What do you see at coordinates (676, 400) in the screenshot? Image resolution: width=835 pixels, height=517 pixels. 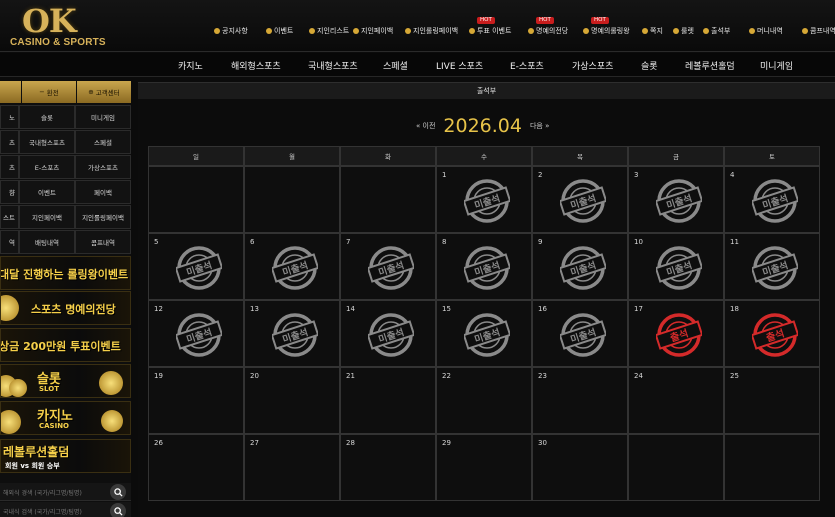 I see `calendar-day-cell: 24` at bounding box center [676, 400].